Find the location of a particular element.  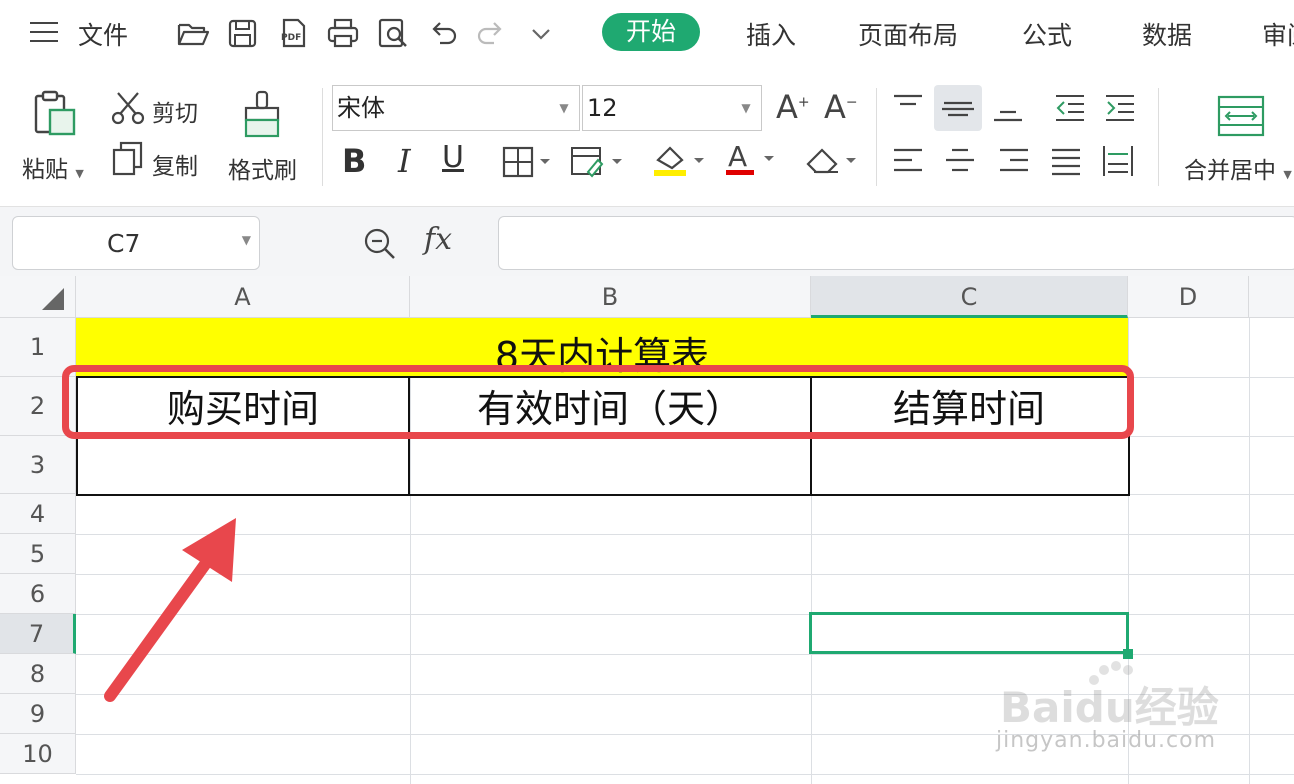

fill-handle is located at coordinates (1128, 654).